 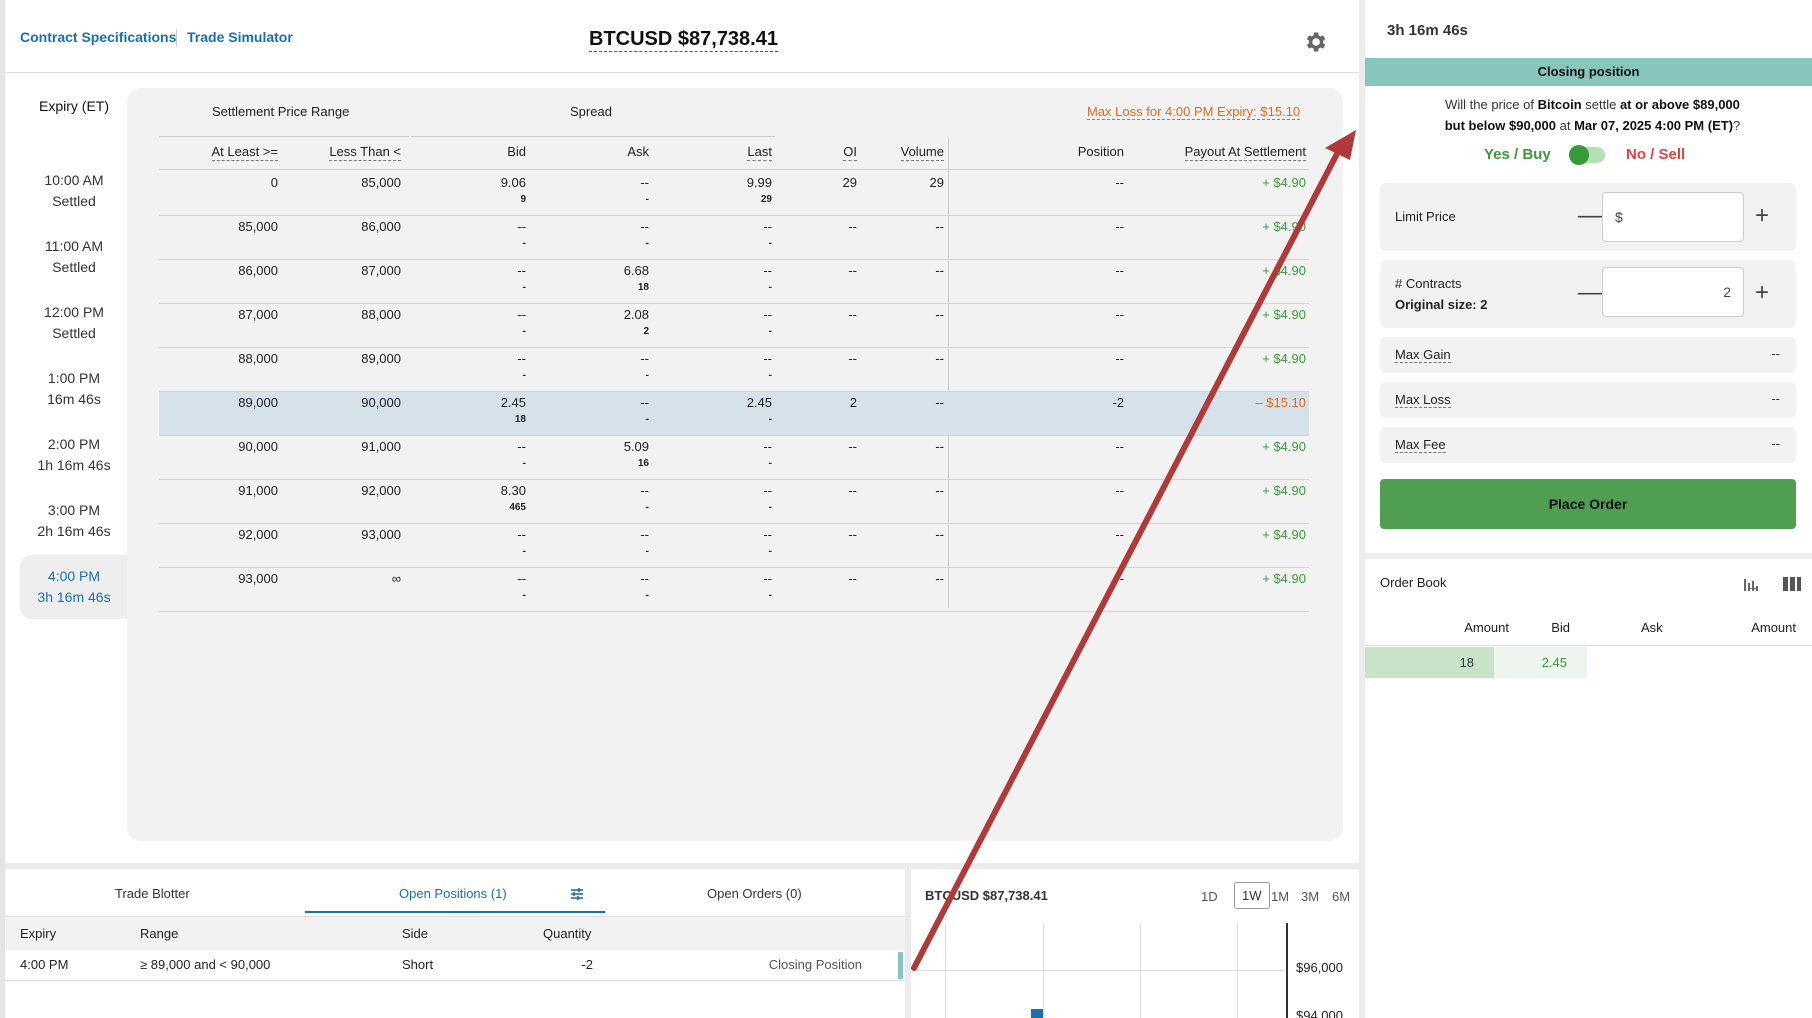 What do you see at coordinates (754, 893) in the screenshot?
I see `tab-open-orders: Open Orders (0)` at bounding box center [754, 893].